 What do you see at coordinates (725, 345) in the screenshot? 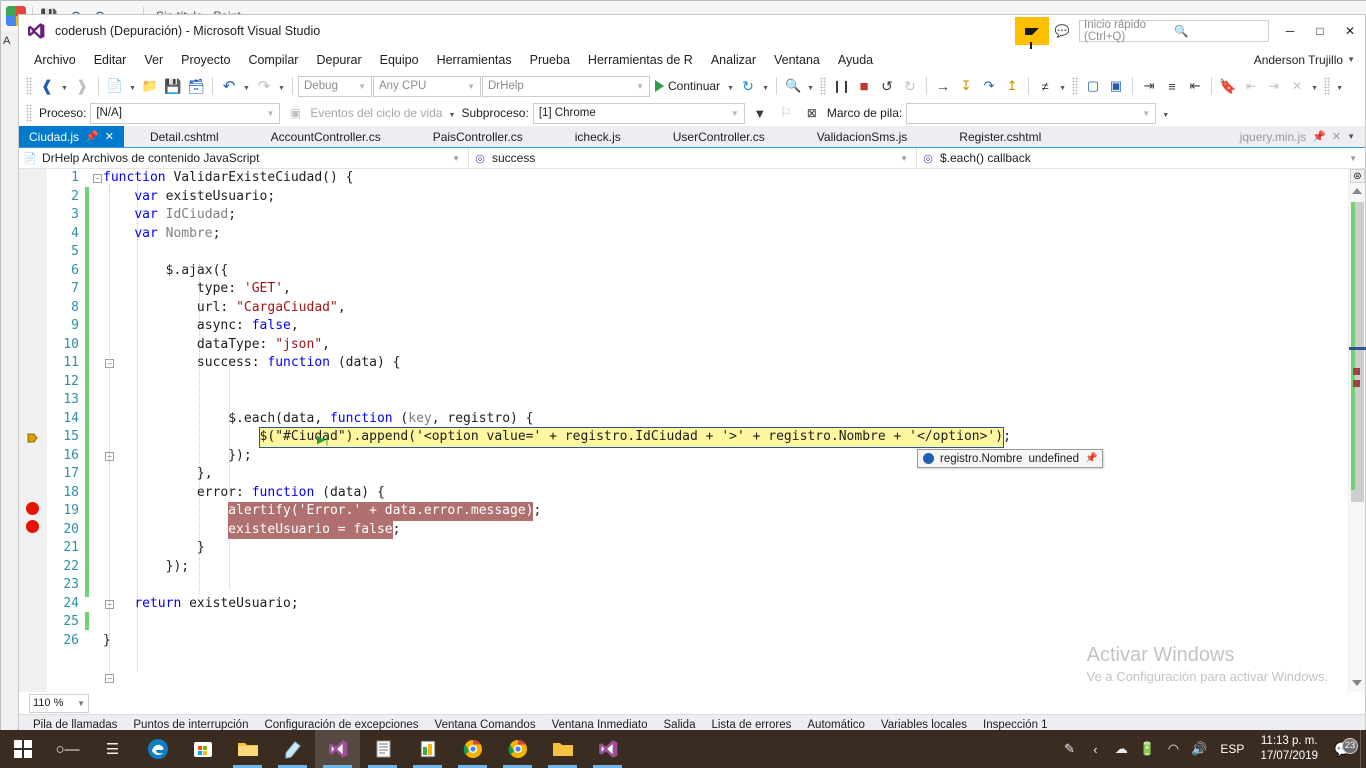
I see `code-line-10: dataType: "json",` at bounding box center [725, 345].